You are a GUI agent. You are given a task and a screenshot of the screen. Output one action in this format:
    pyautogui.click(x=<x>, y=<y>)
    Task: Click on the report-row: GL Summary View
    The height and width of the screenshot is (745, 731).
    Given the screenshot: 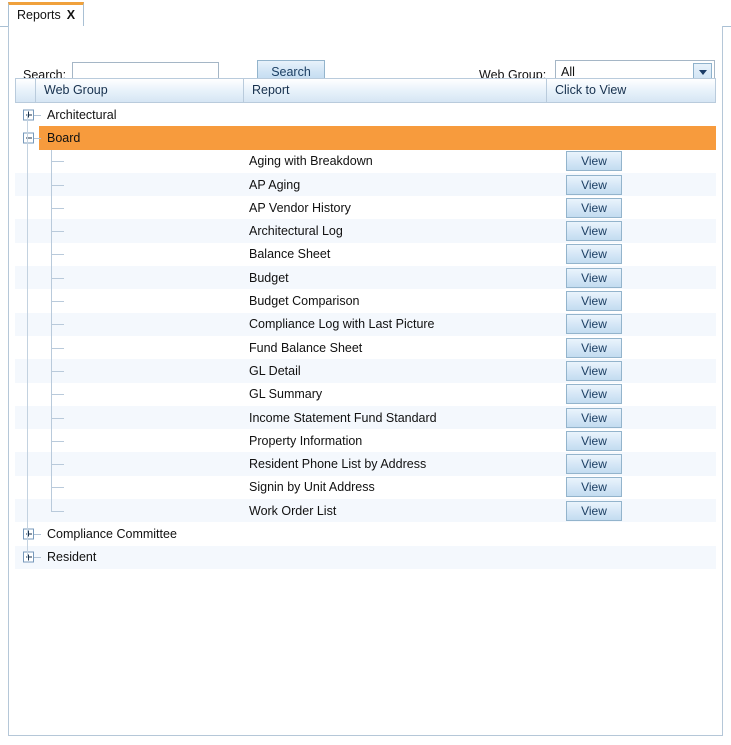 What is the action you would take?
    pyautogui.click(x=365, y=394)
    